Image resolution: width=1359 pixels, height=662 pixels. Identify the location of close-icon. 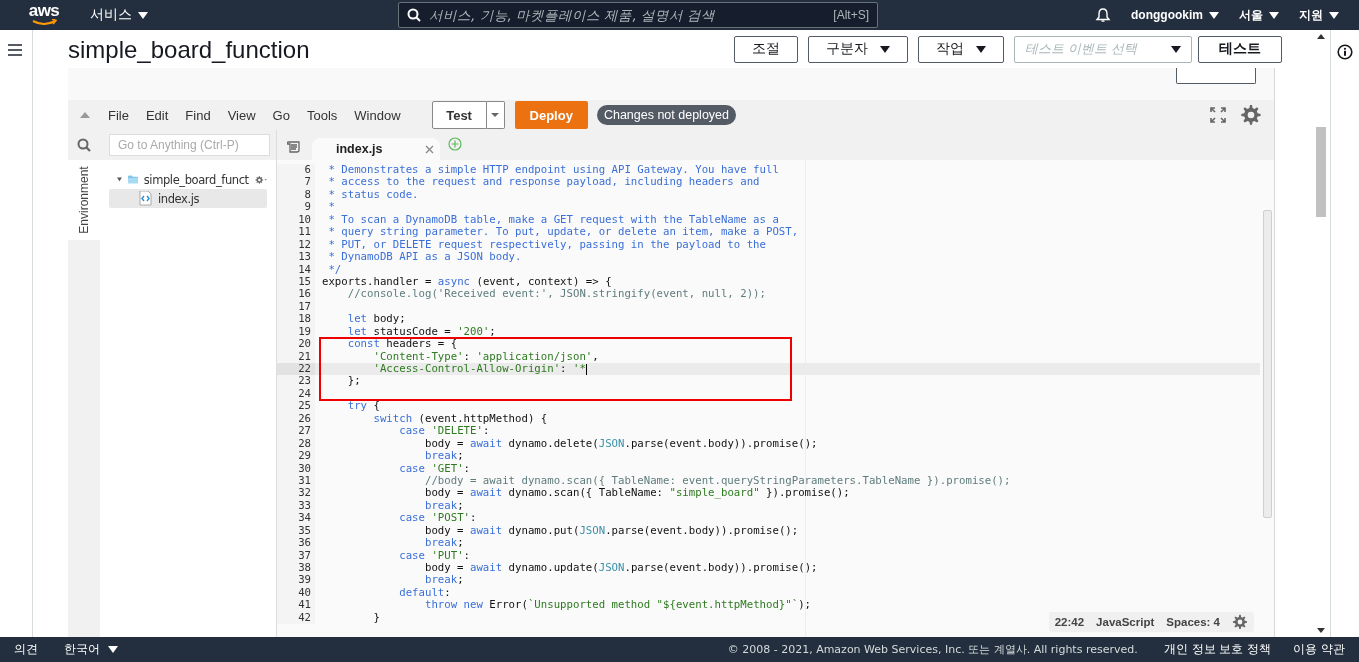
(429, 149).